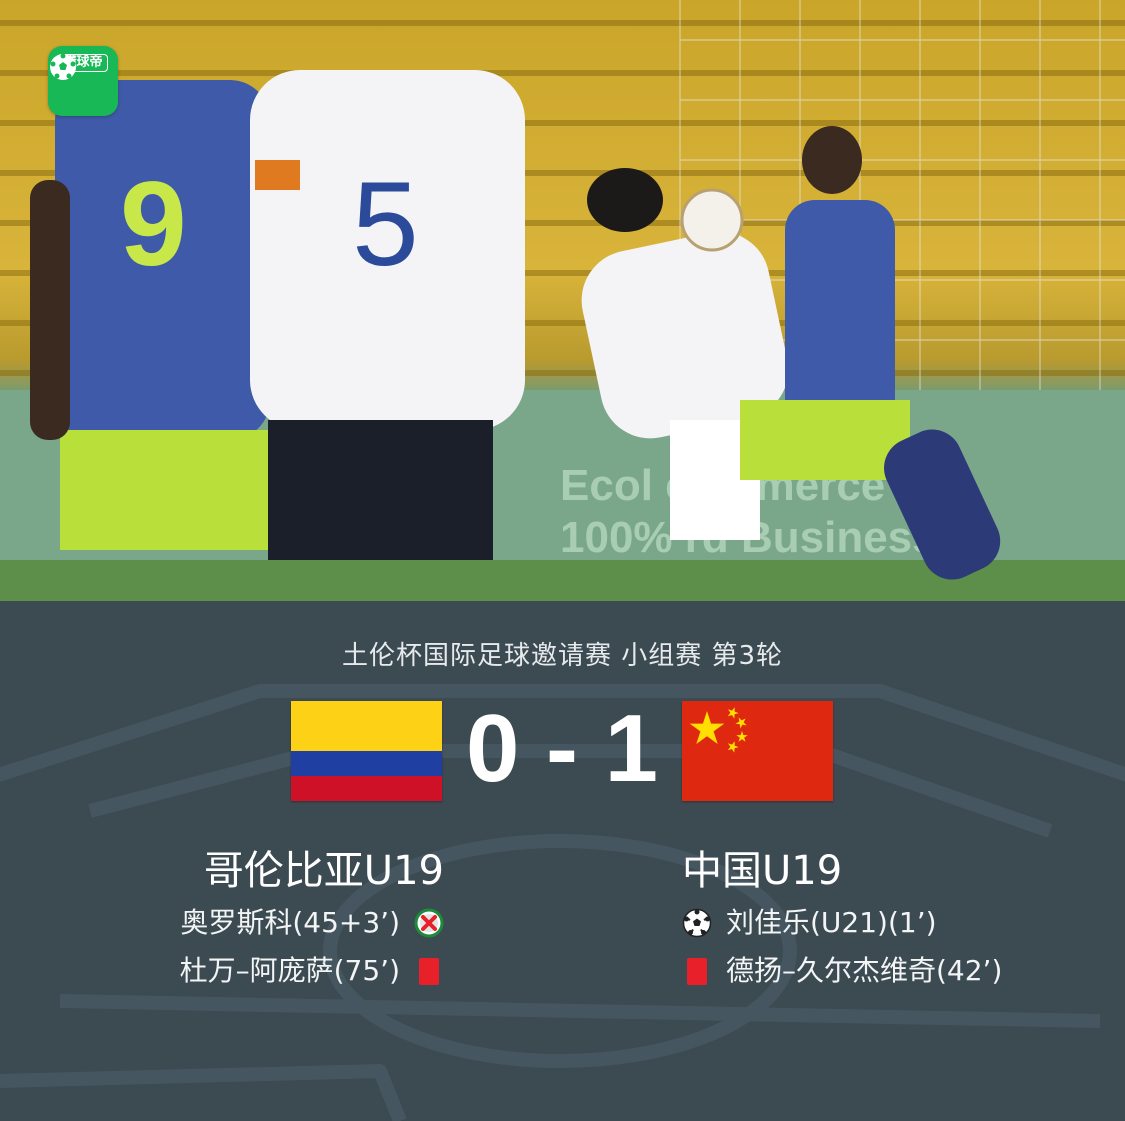 The image size is (1125, 1121). I want to click on scoreline: 0 - 1, so click(562, 748).